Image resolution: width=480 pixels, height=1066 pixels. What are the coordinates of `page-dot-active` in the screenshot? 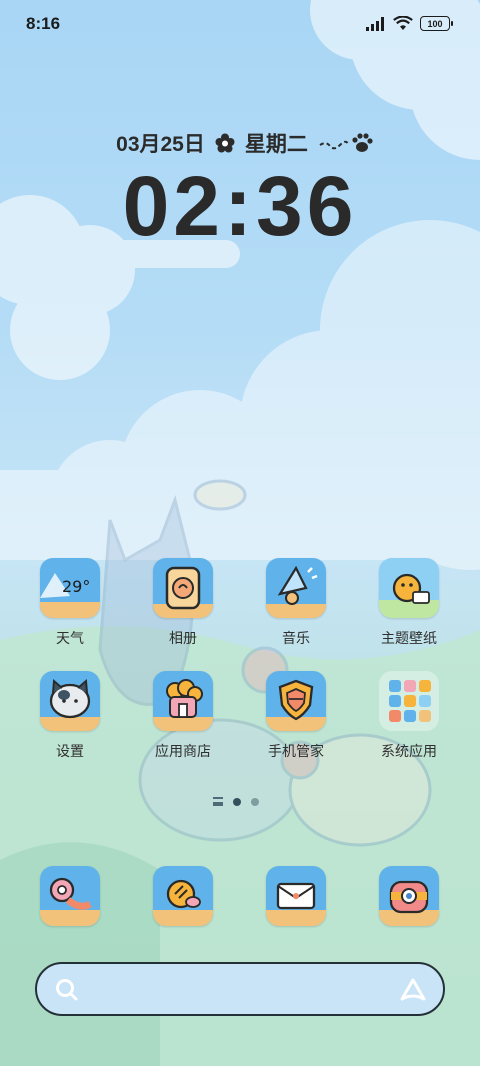 It's located at (237, 801).